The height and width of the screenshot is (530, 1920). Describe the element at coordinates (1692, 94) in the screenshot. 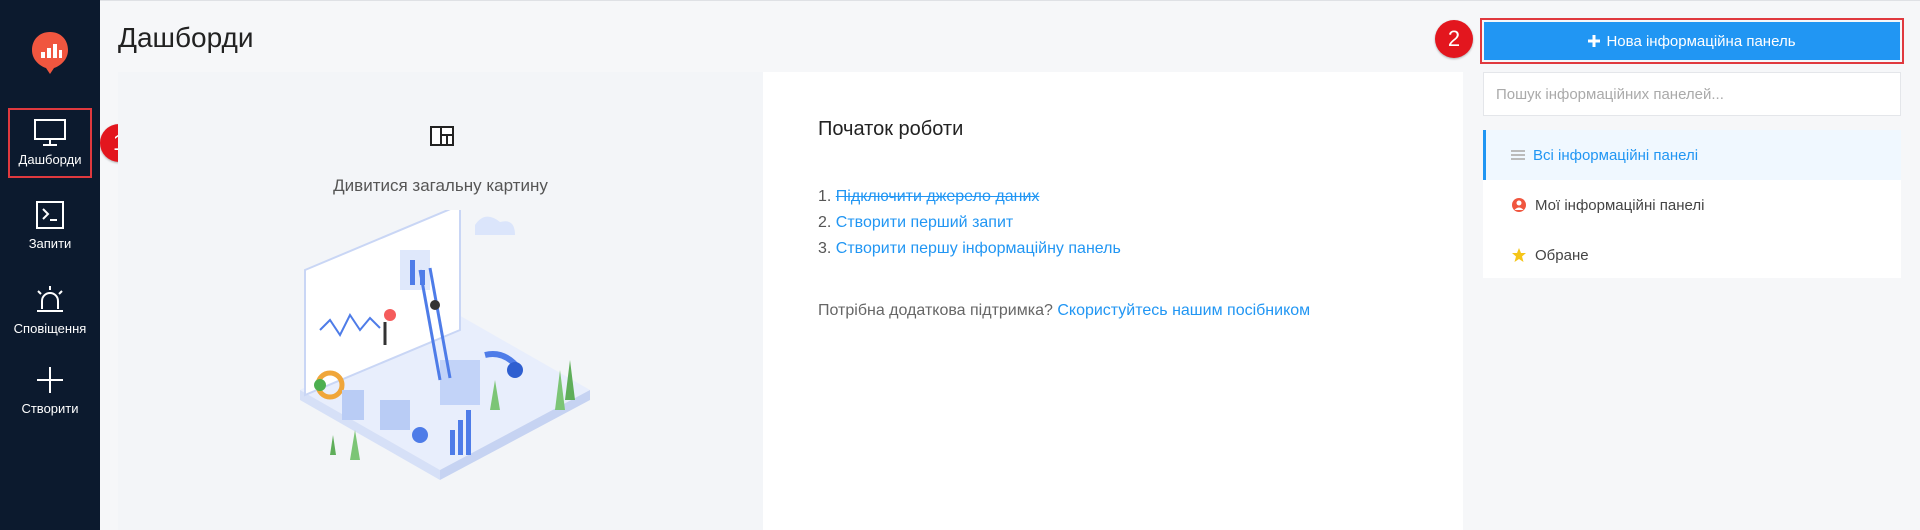

I see `search-dashboards-input` at that location.